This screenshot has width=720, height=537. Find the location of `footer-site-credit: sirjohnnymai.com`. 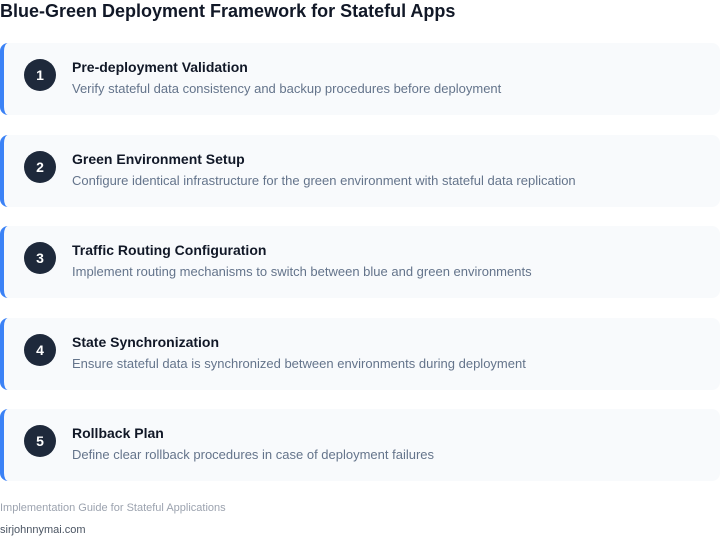

footer-site-credit: sirjohnnymai.com is located at coordinates (43, 530).